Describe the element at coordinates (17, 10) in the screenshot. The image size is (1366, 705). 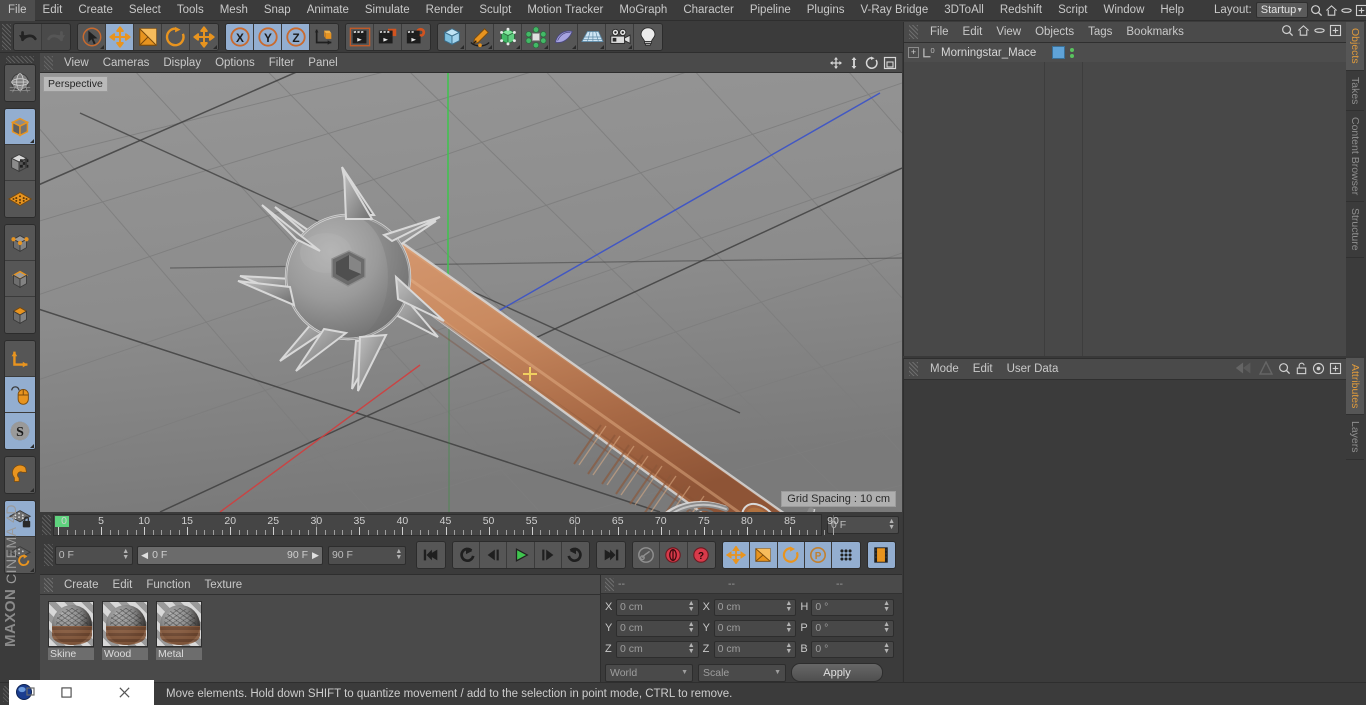
I see `menu-file: File` at that location.